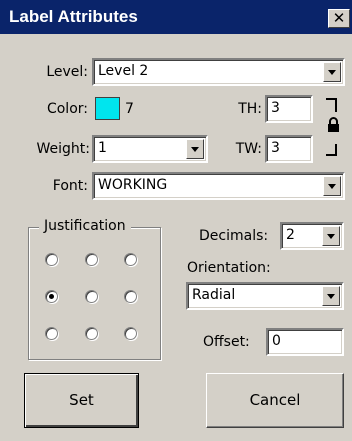 The width and height of the screenshot is (352, 441). I want to click on offset-value: 0, so click(276, 341).